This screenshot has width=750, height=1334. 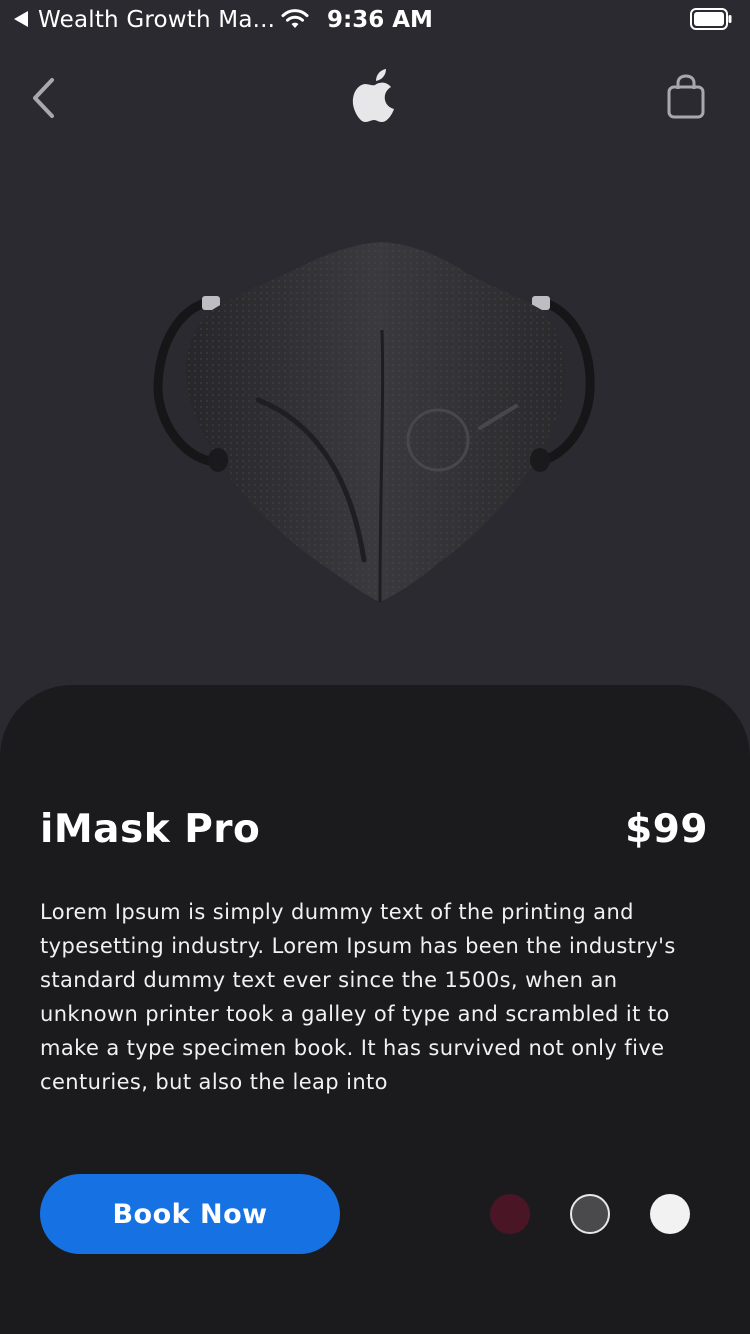 I want to click on battery-icon, so click(x=711, y=19).